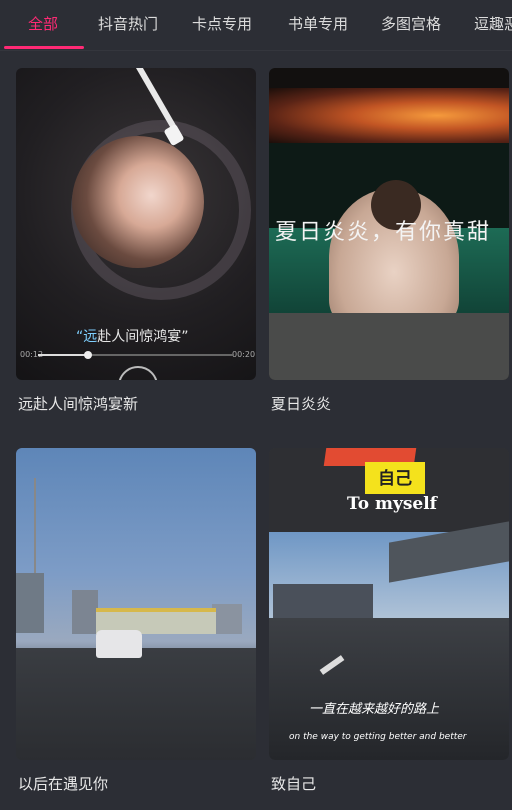 Image resolution: width=512 pixels, height=810 pixels. Describe the element at coordinates (222, 24) in the screenshot. I see `tab-beat-sync: 卡点专用` at that location.